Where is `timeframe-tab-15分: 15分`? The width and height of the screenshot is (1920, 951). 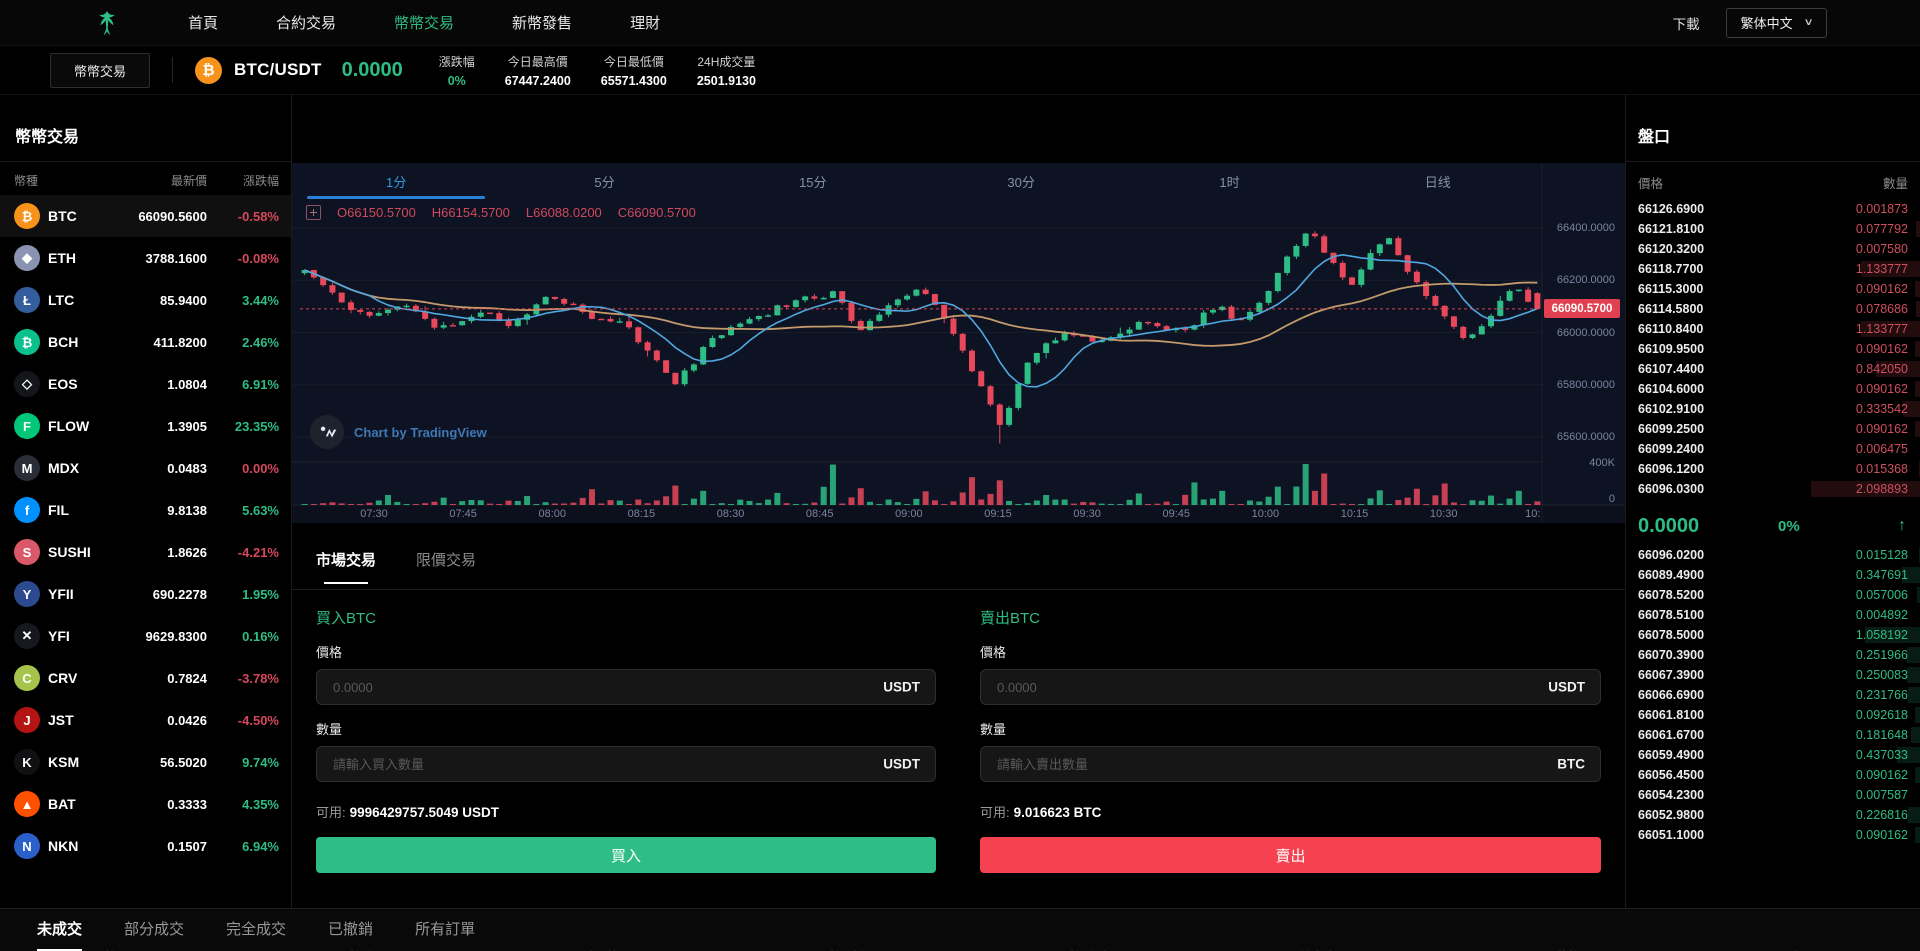
timeframe-tab-15分: 15分 is located at coordinates (813, 181).